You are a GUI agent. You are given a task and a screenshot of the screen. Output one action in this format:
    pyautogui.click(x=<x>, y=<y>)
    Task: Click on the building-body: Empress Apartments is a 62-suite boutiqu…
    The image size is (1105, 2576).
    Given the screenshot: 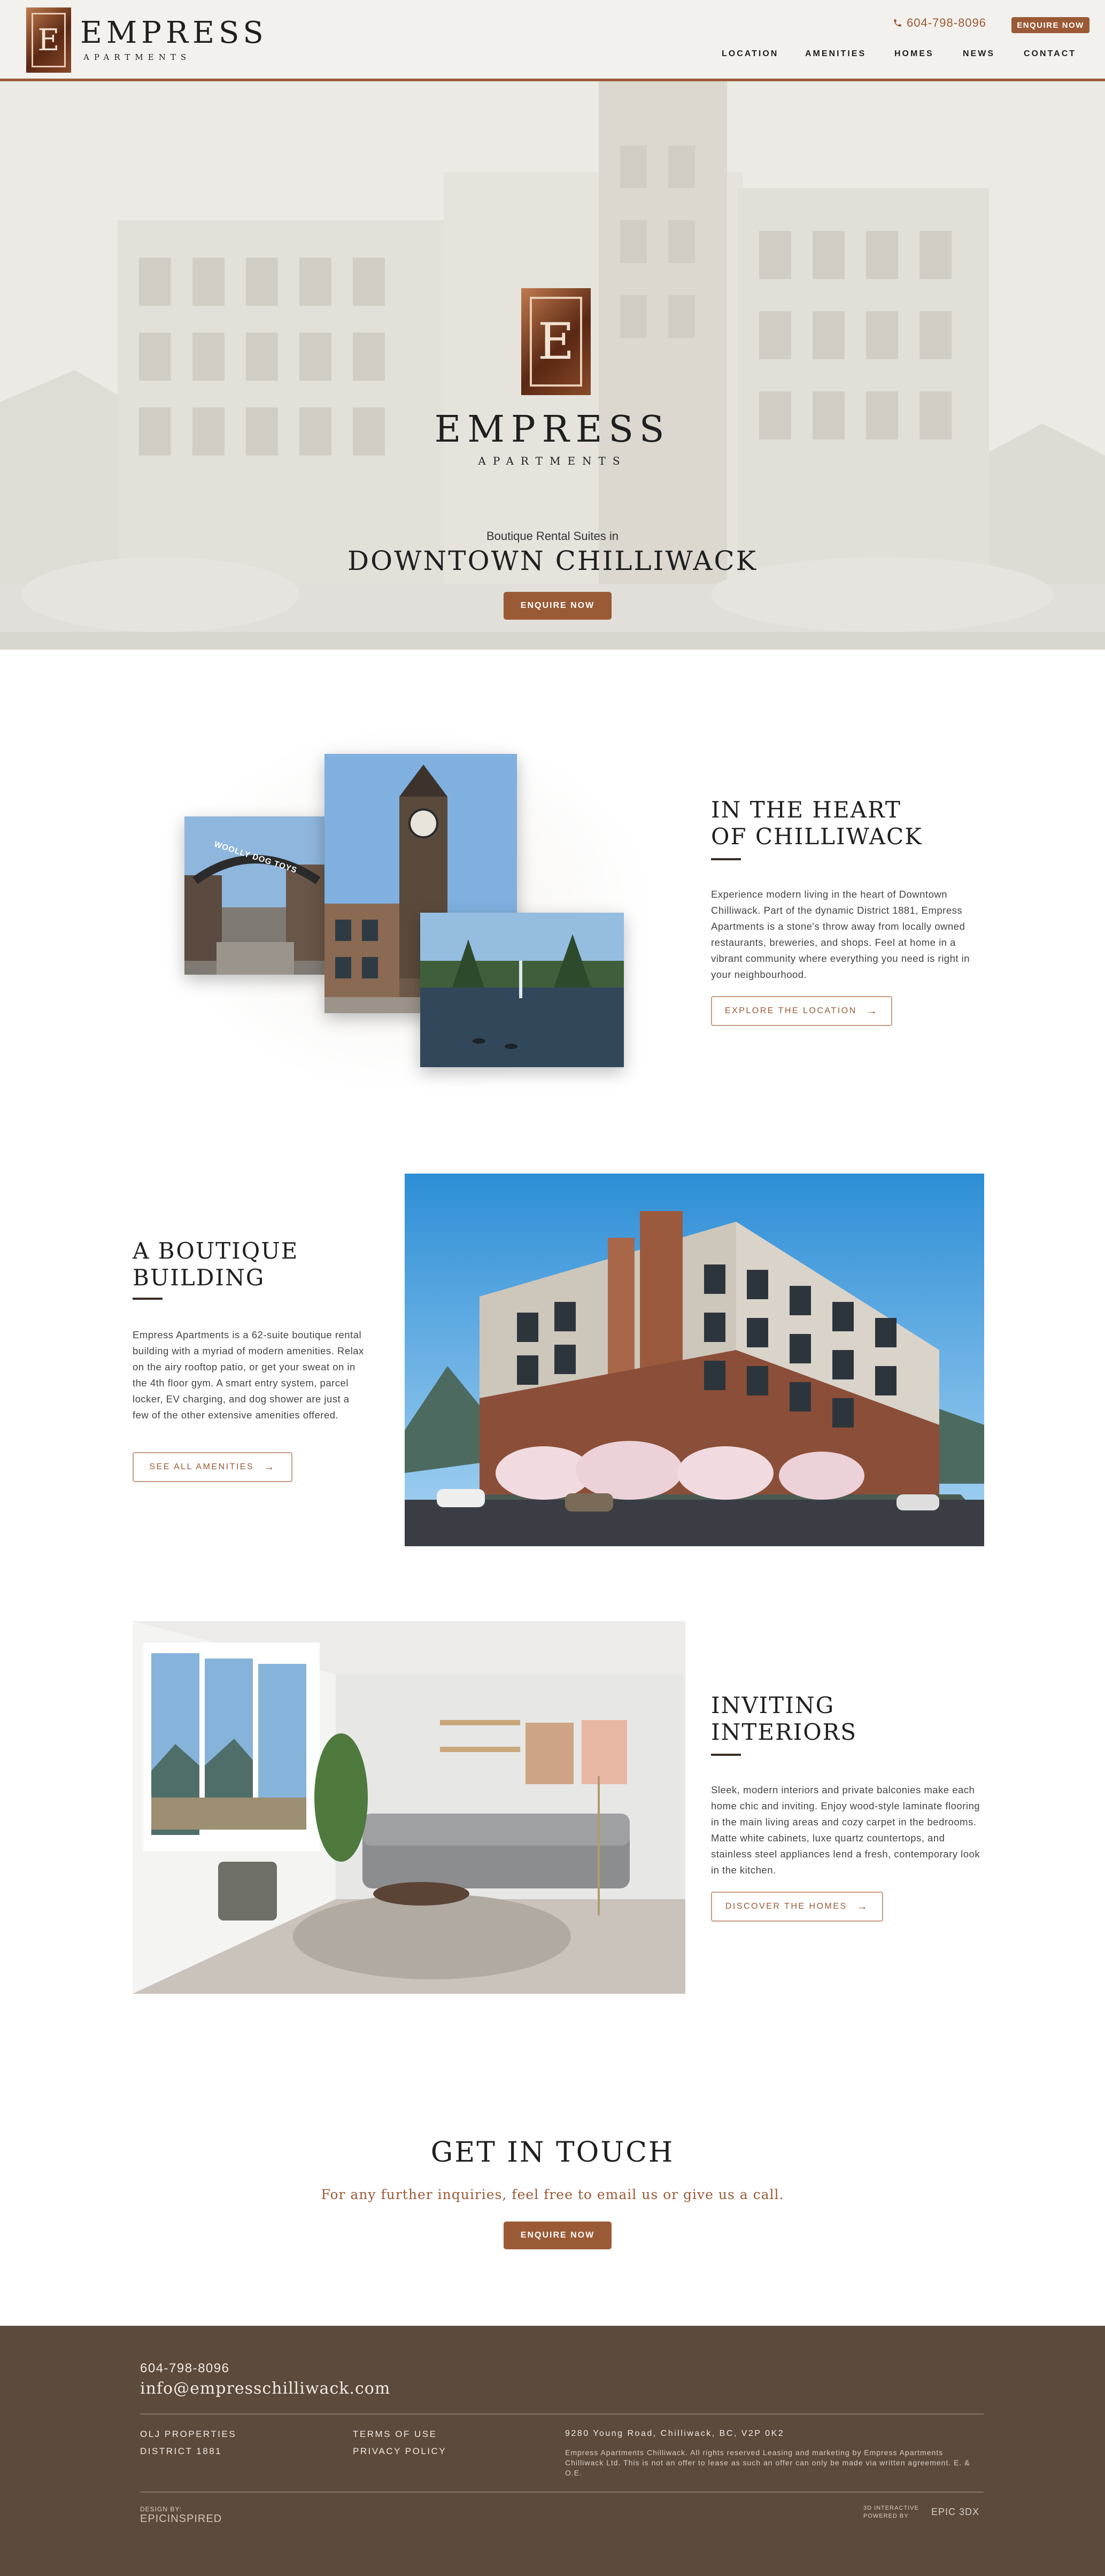 What is the action you would take?
    pyautogui.click(x=248, y=1375)
    